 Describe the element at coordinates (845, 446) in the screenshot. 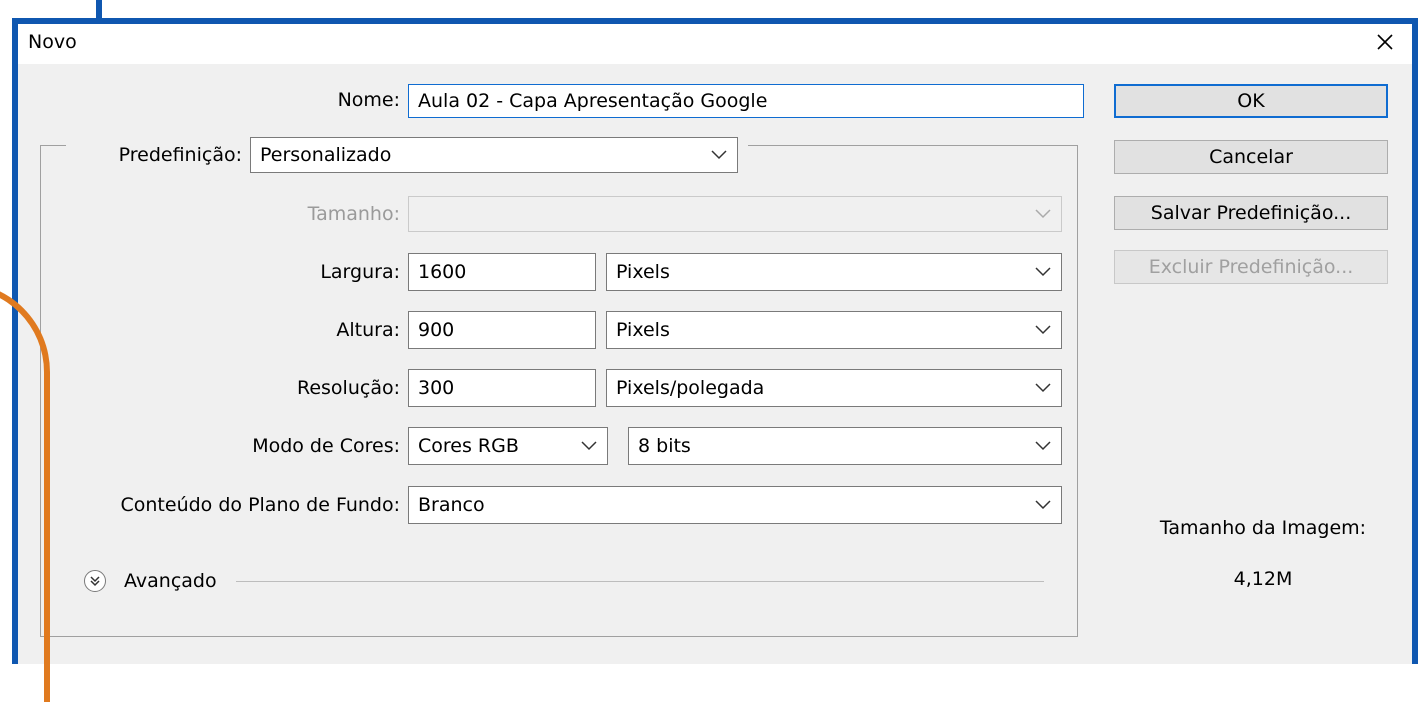

I see `bit-depth-select: 8 bits` at that location.